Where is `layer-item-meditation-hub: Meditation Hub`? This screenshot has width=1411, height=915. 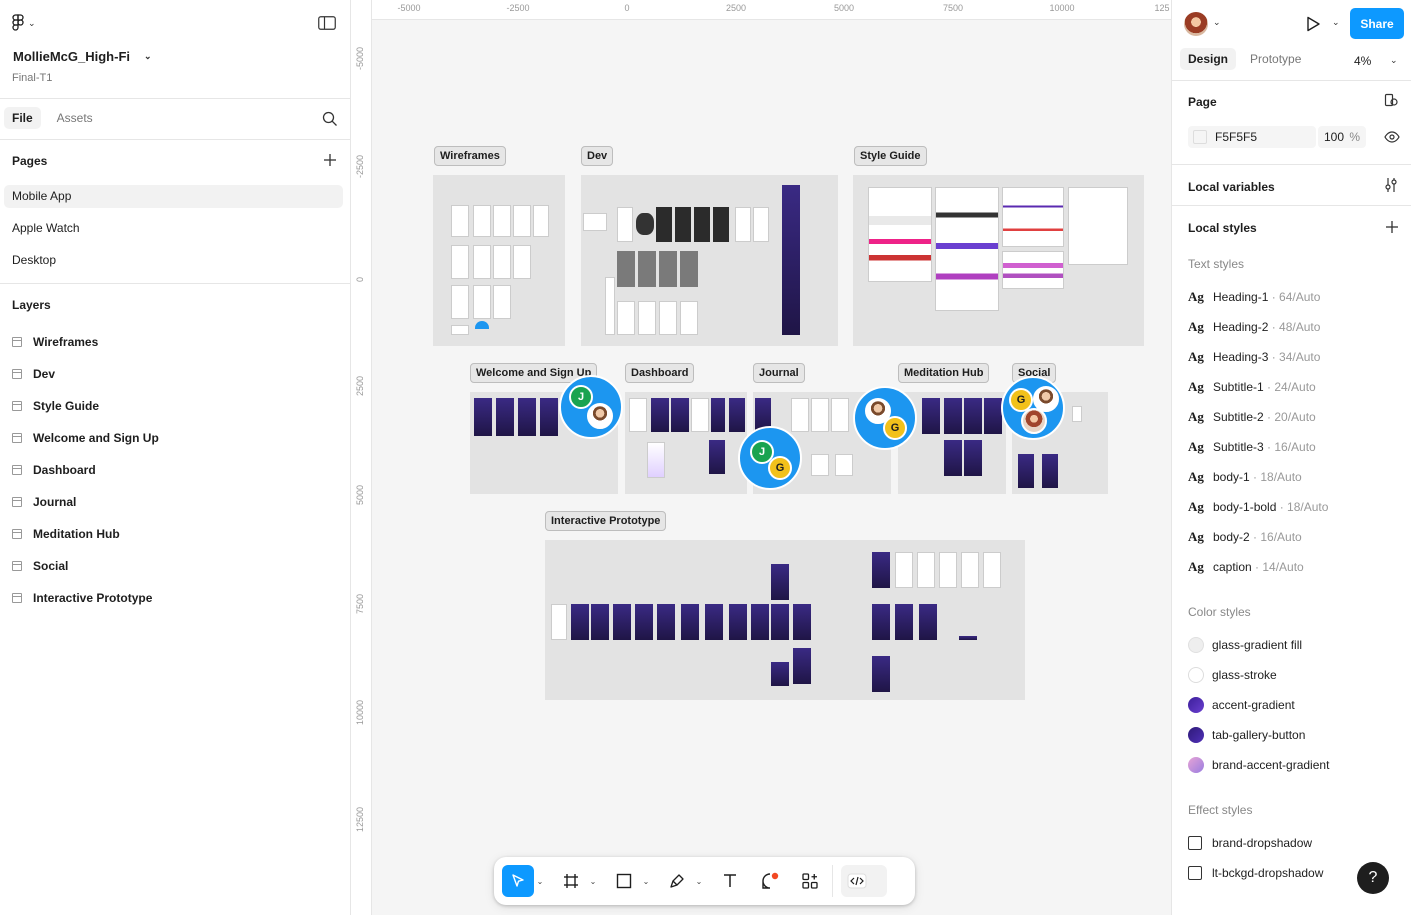
layer-item-meditation-hub: Meditation Hub is located at coordinates (66, 534).